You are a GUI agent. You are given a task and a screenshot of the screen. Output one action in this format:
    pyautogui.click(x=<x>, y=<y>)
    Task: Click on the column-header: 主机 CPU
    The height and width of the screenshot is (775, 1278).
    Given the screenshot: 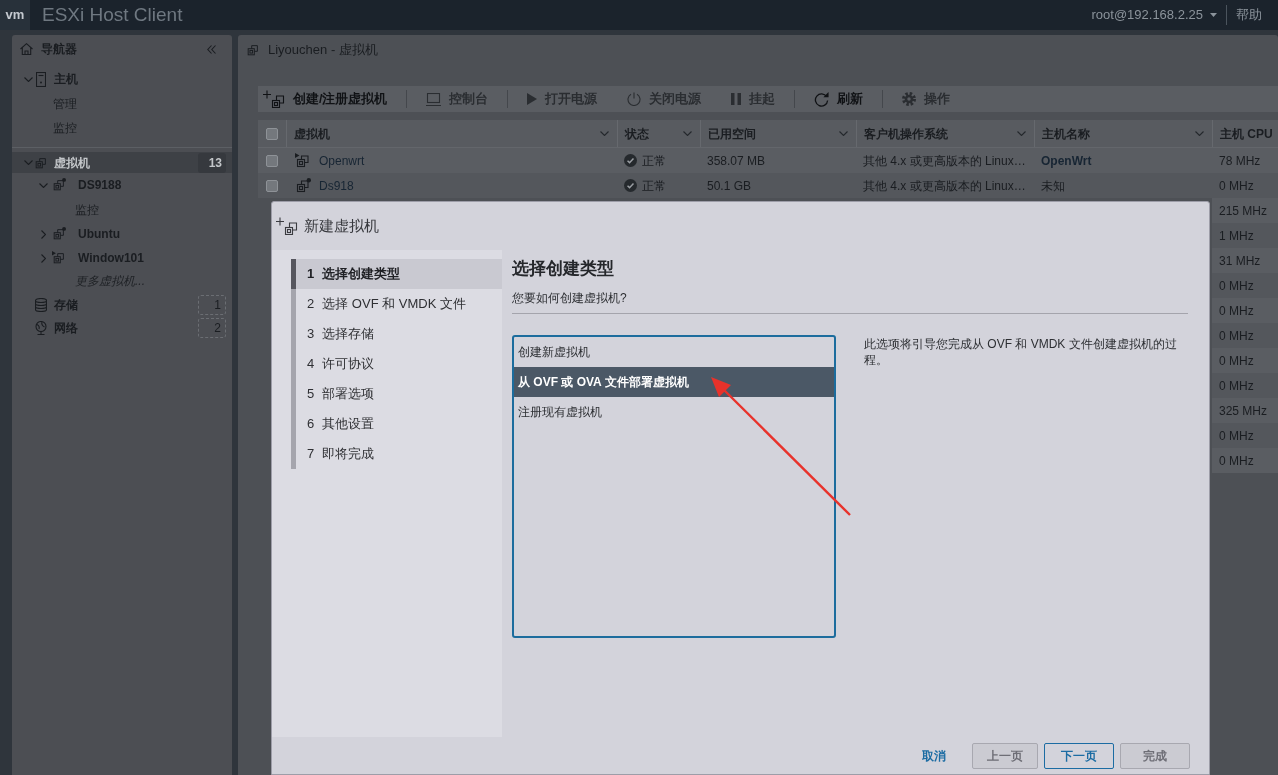 What is the action you would take?
    pyautogui.click(x=1245, y=133)
    